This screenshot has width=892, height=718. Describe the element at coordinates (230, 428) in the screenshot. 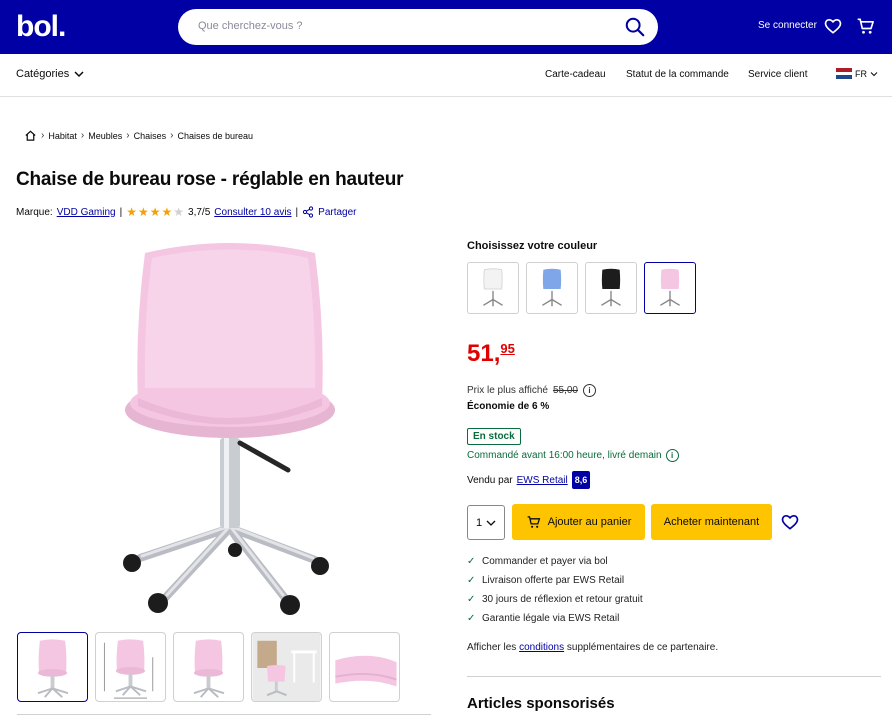

I see `product-main-image` at that location.